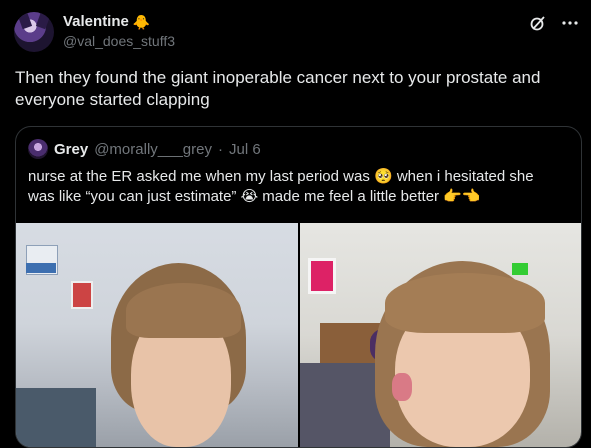  I want to click on avatar-ear-left, so click(25, 21).